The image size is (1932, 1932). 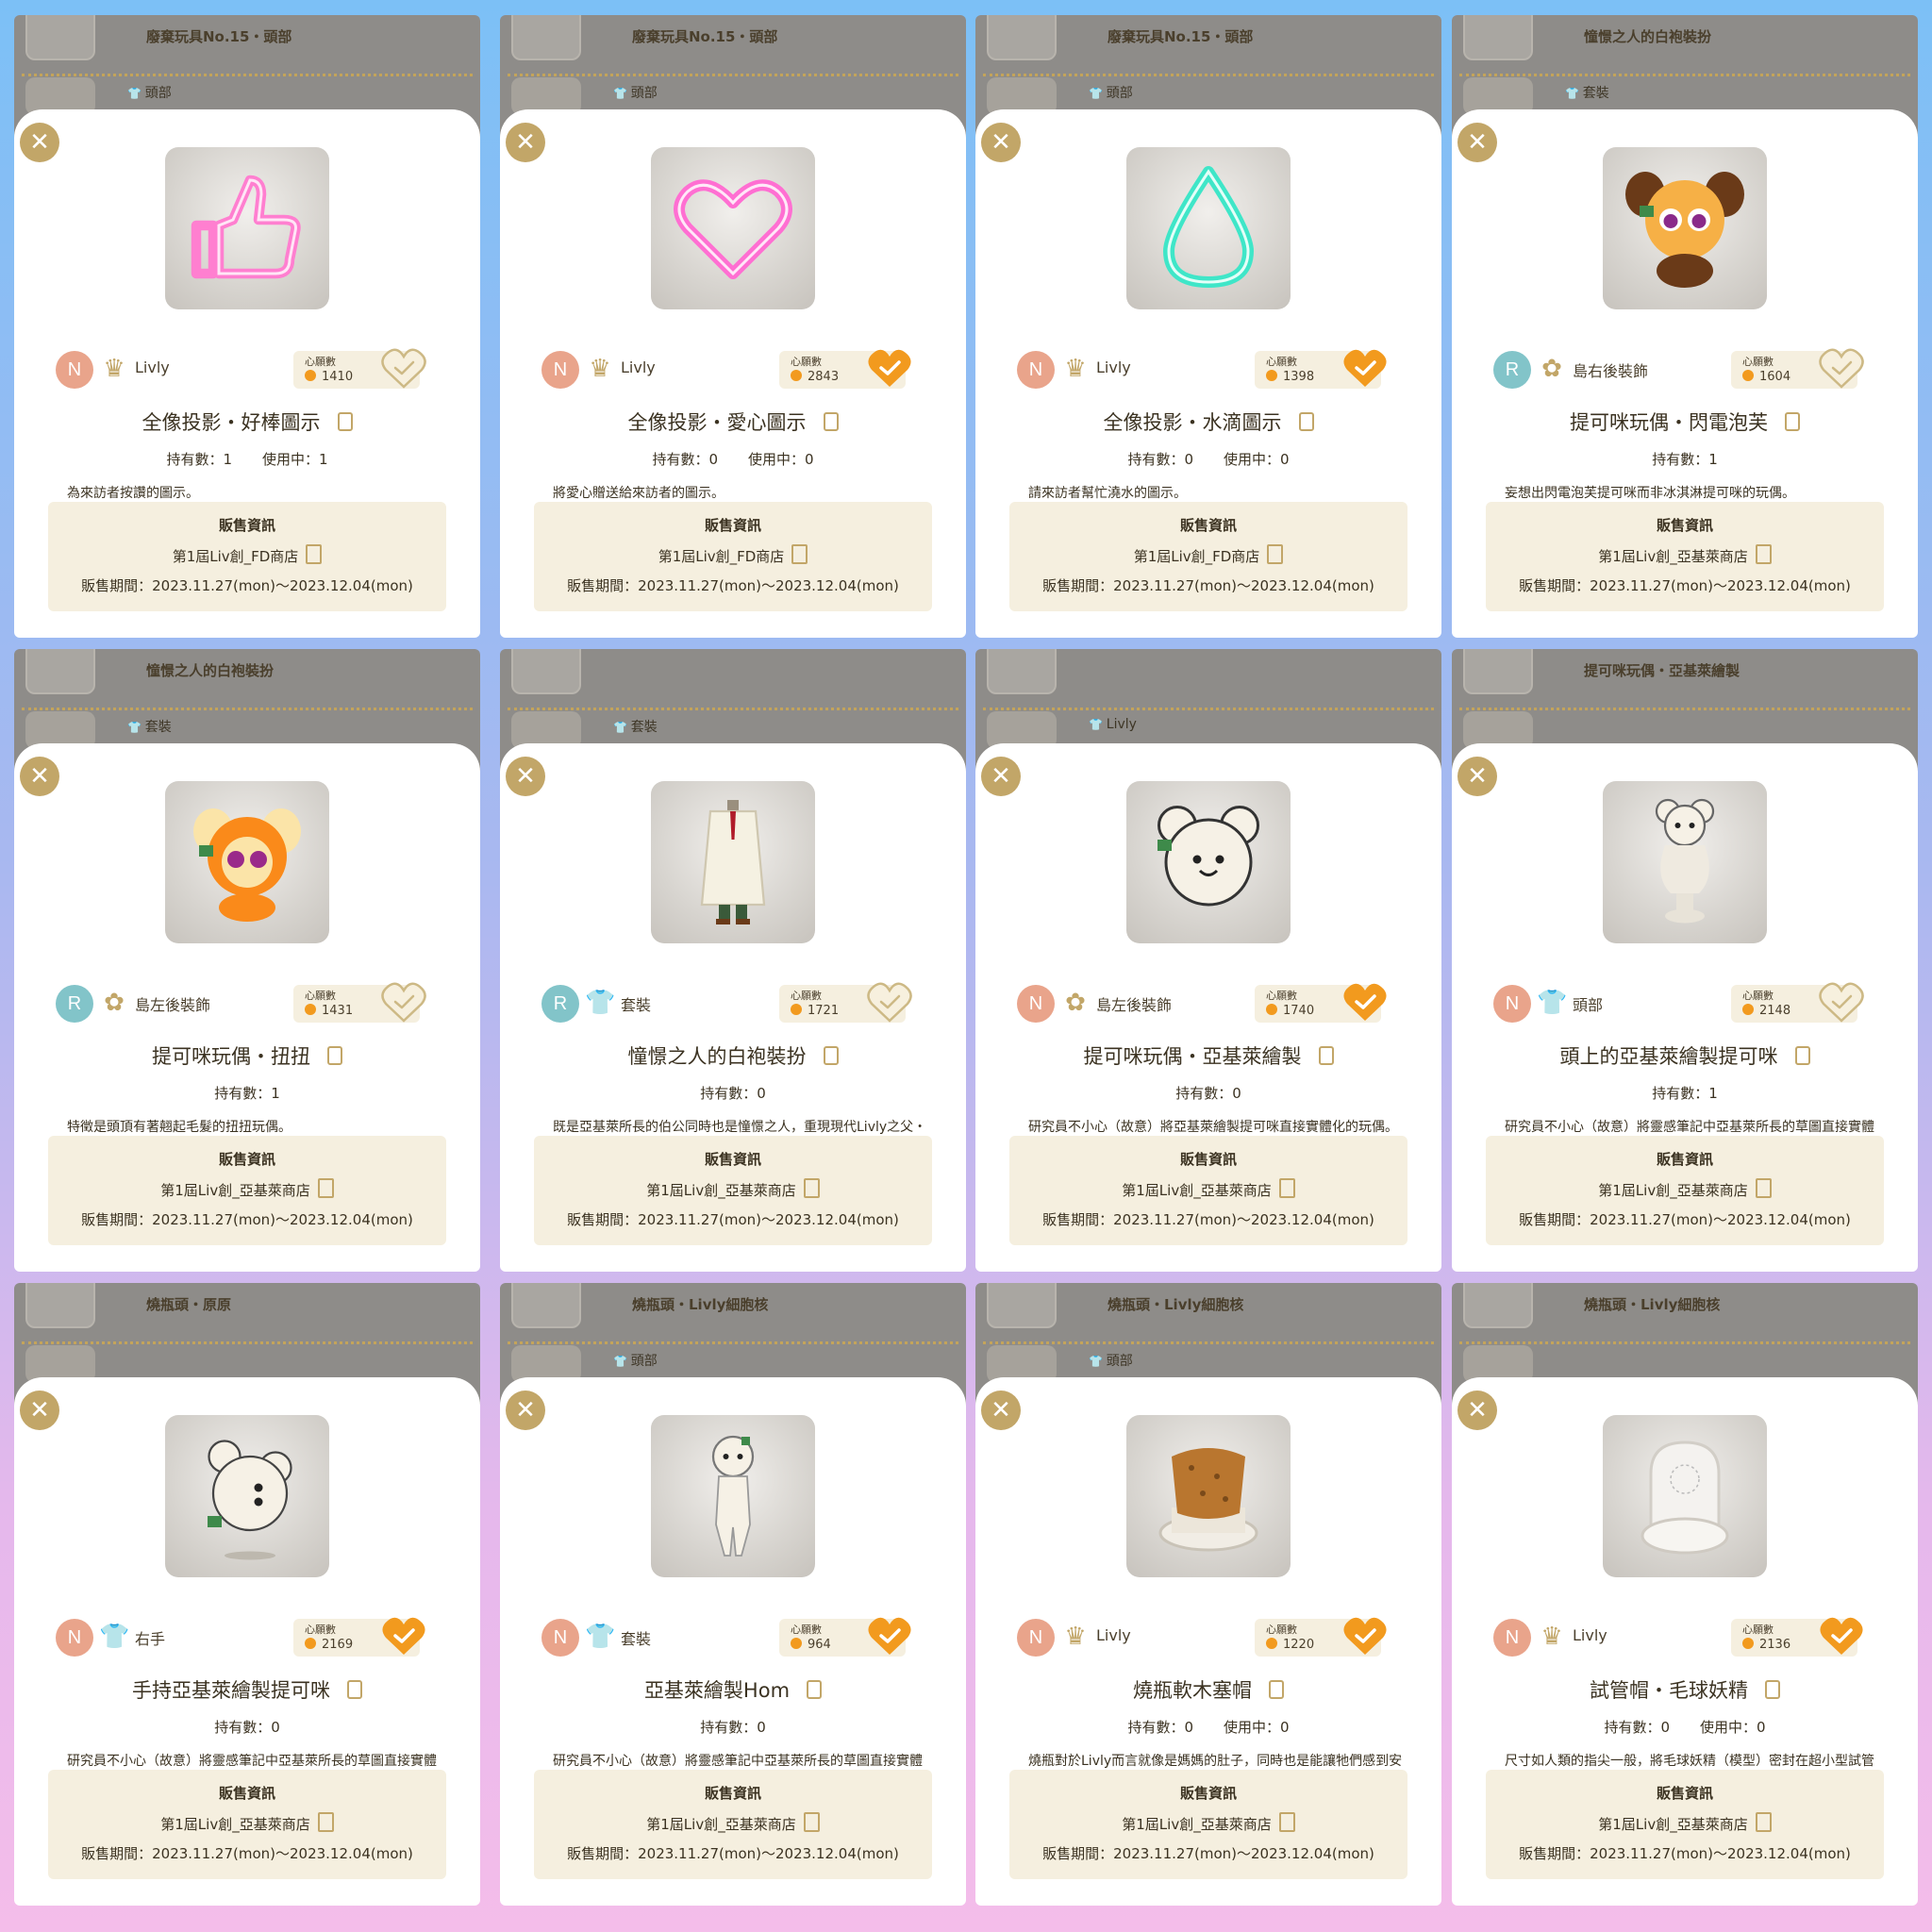 What do you see at coordinates (252, 1003) in the screenshot?
I see `item-meta-row: R ✿ 島左後裝飾 心願數 1431` at bounding box center [252, 1003].